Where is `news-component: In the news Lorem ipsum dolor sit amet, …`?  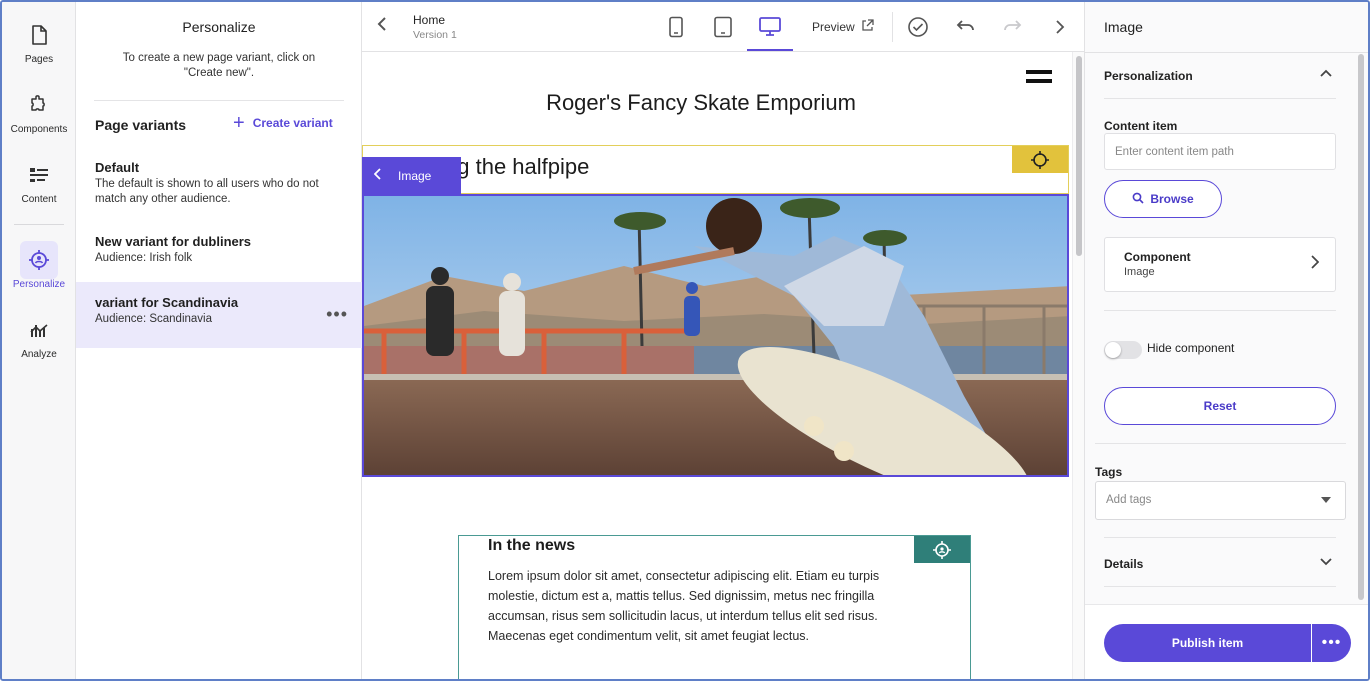 news-component: In the news Lorem ipsum dolor sit amet, … is located at coordinates (714, 607).